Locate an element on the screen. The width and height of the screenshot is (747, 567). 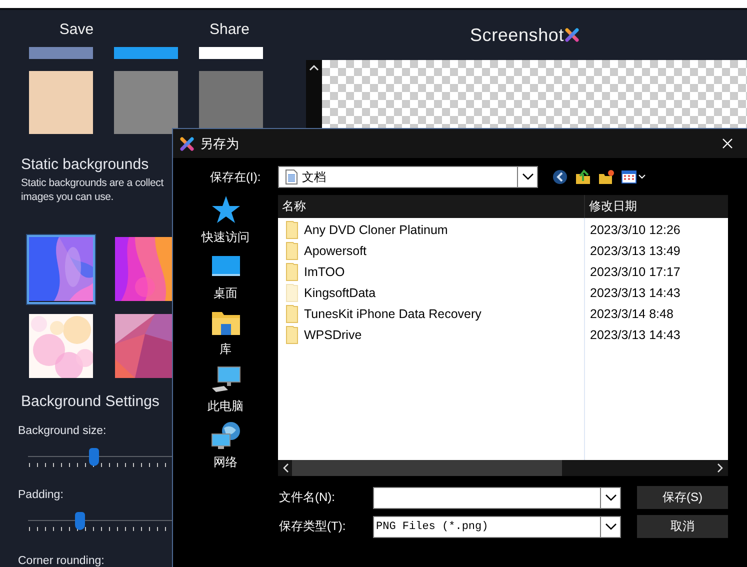
column-header: 名称 is located at coordinates (431, 206).